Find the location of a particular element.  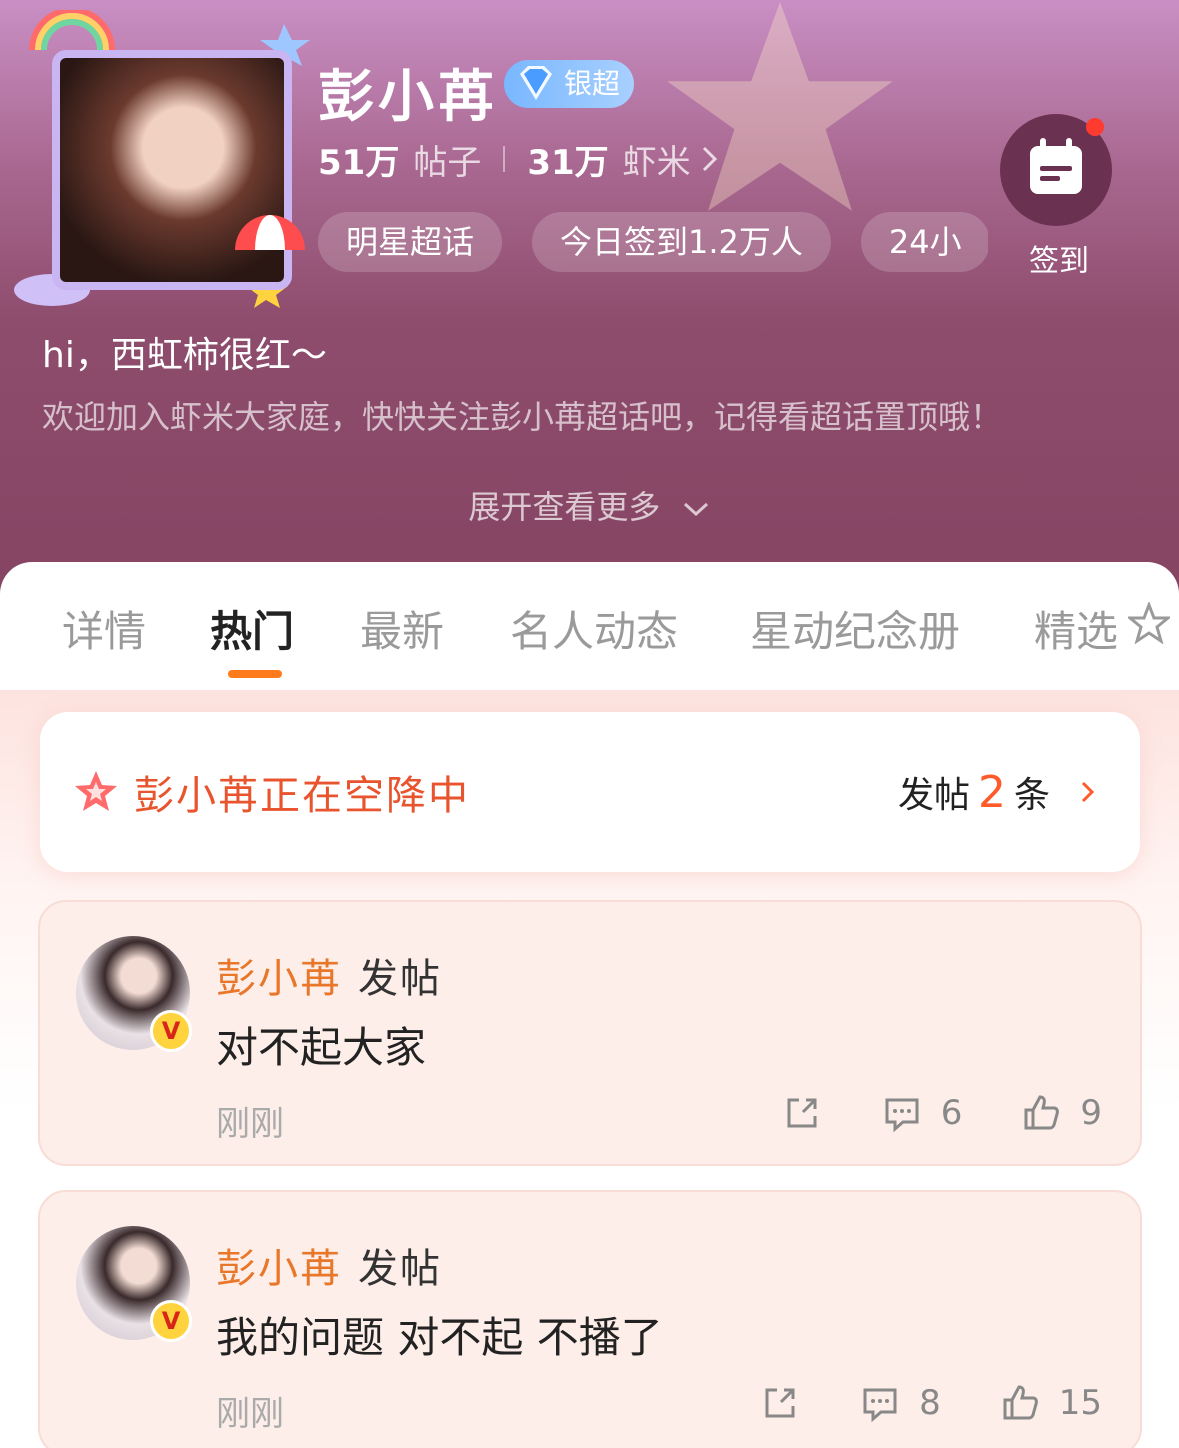

chip-star-topic: 明星超话 is located at coordinates (410, 242).